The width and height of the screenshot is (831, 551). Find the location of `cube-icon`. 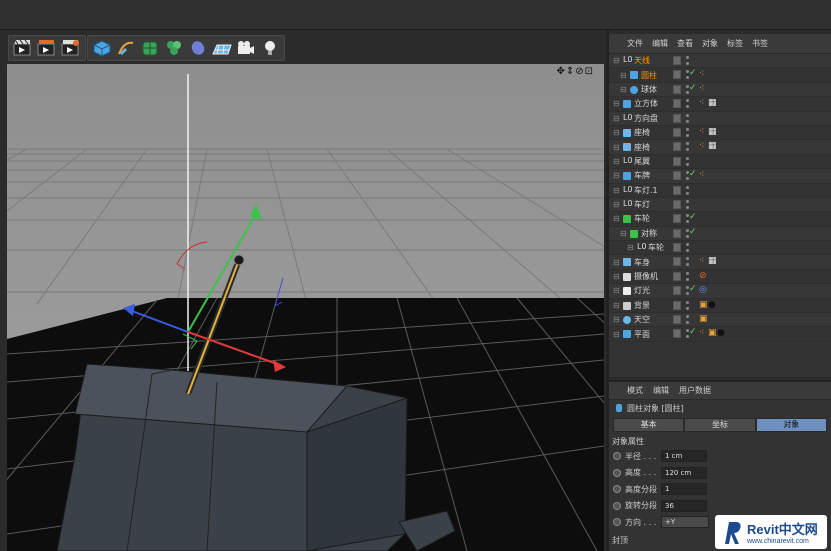

cube-icon is located at coordinates (102, 48).